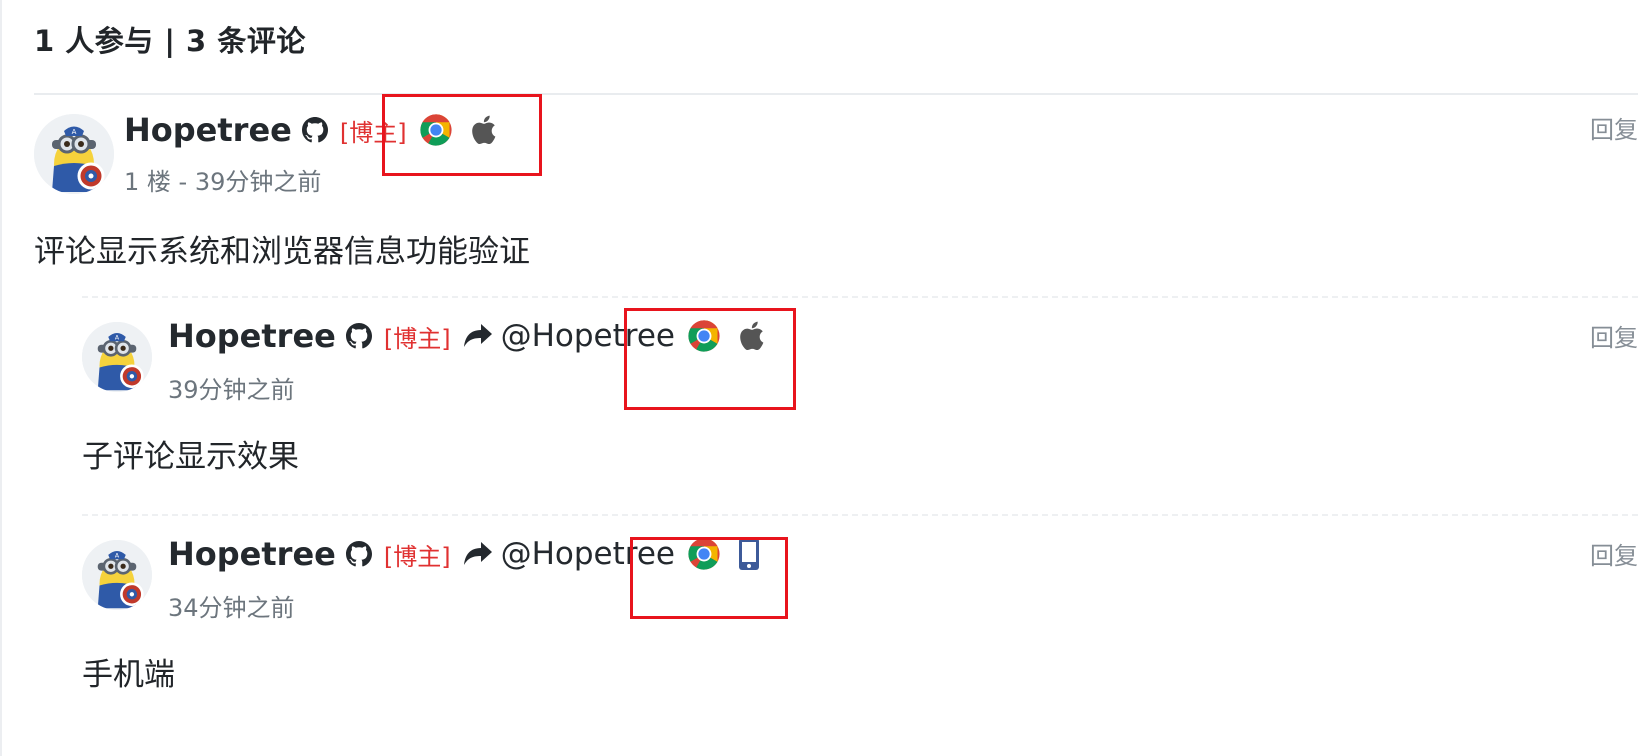  I want to click on mobile-phone-icon, so click(749, 554).